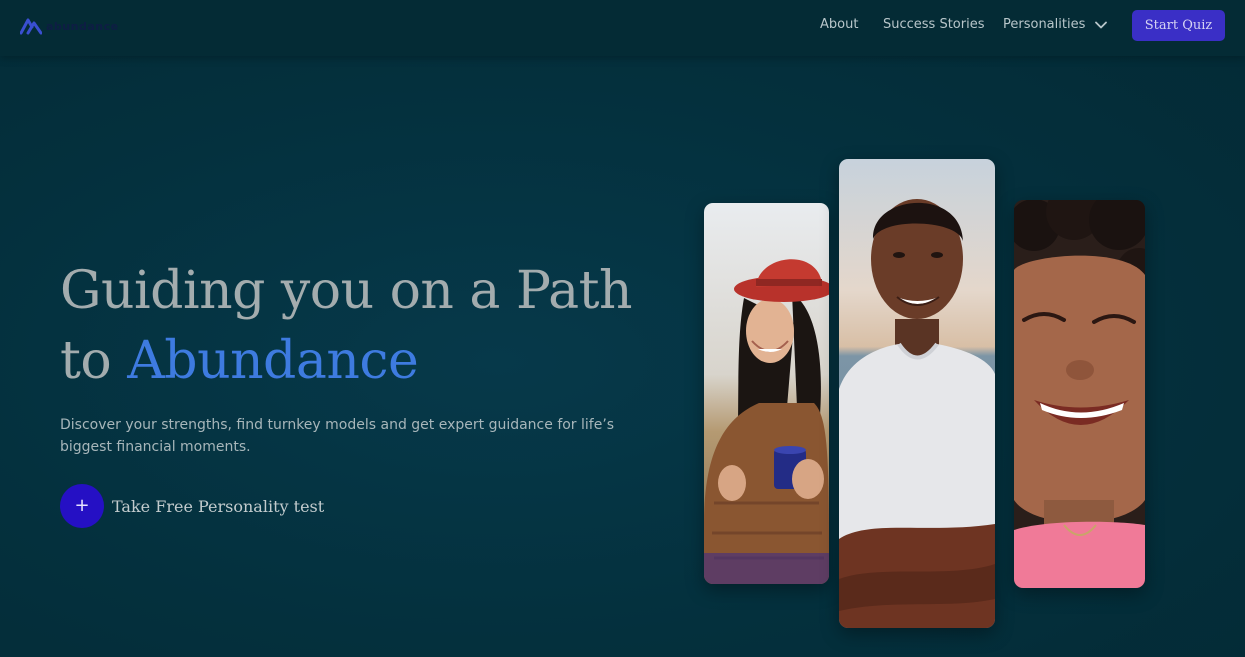 Image resolution: width=1245 pixels, height=657 pixels. Describe the element at coordinates (1079, 394) in the screenshot. I see `photo-card-woman-curly-hair` at that location.